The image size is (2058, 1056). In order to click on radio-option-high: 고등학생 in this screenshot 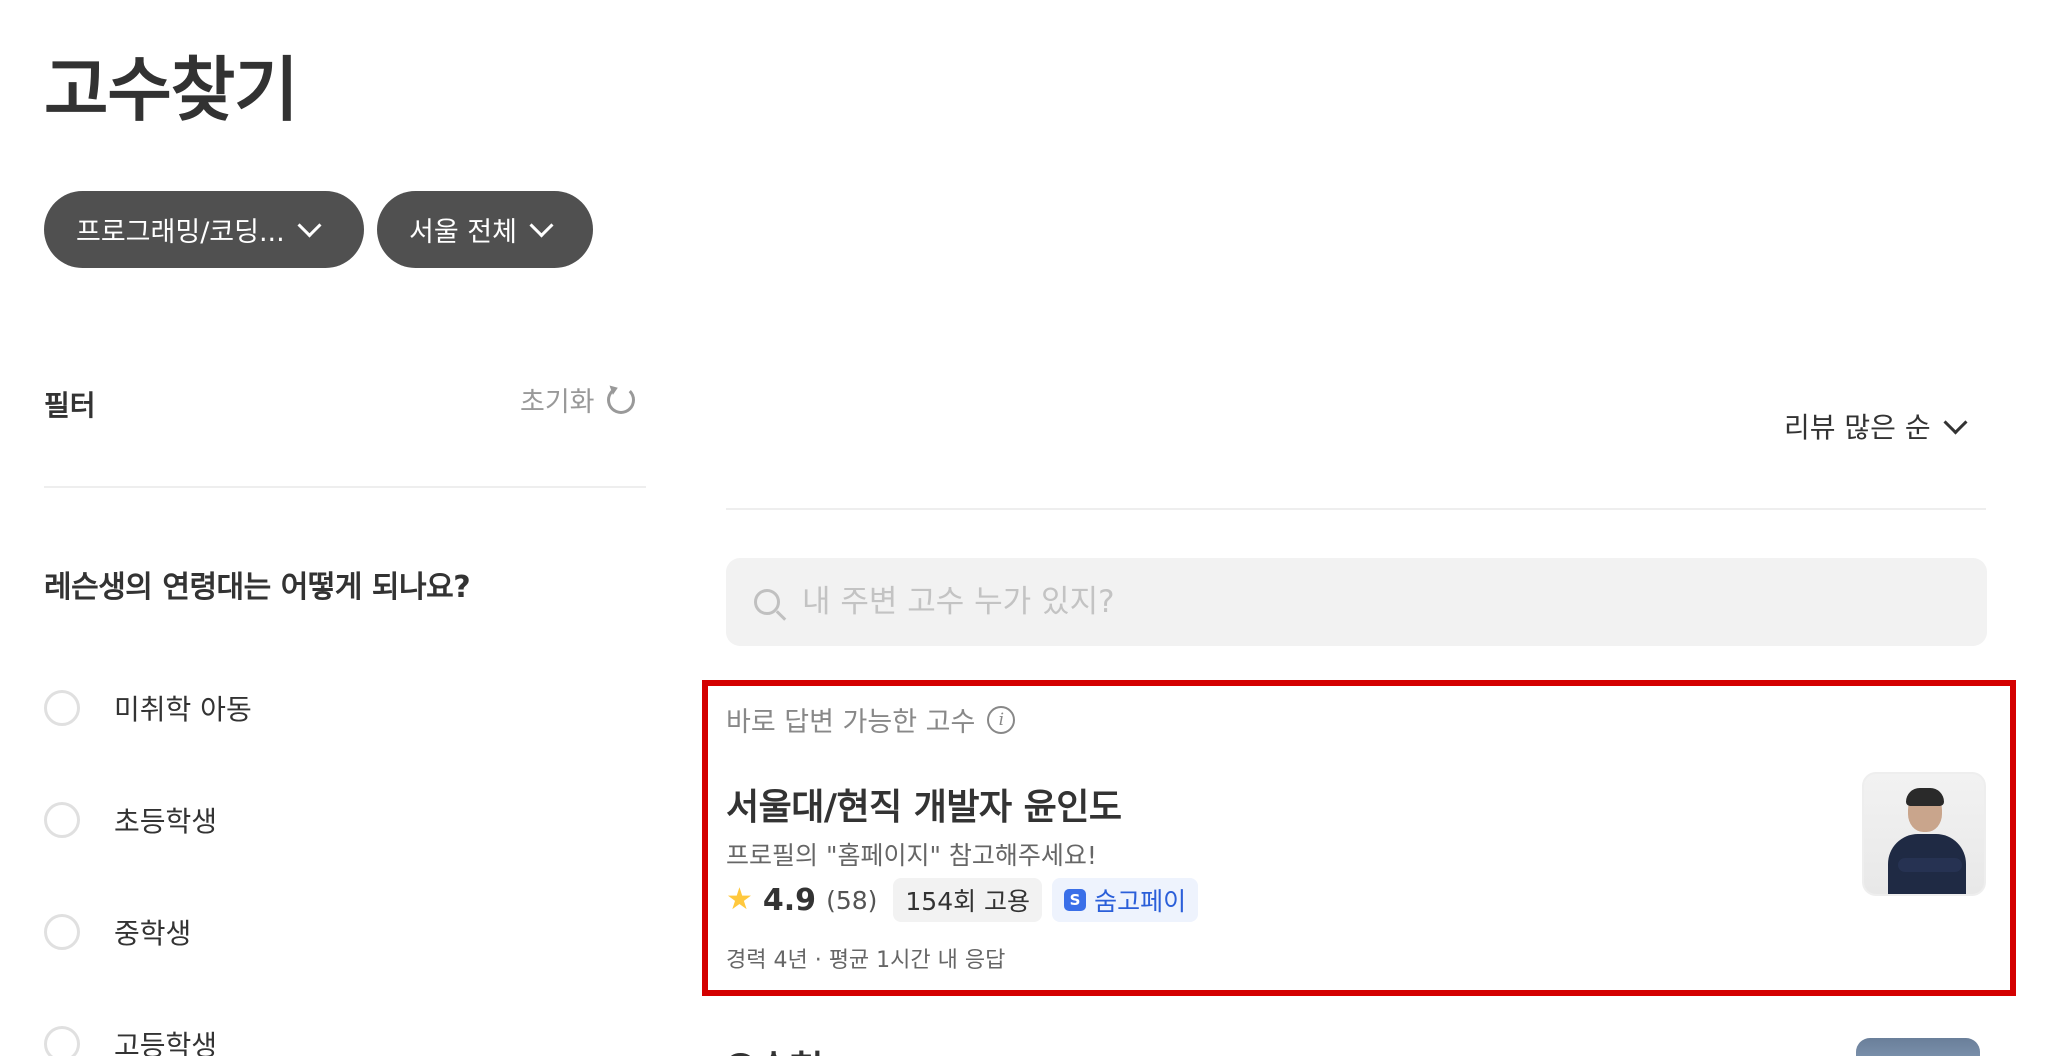, I will do `click(130, 1040)`.